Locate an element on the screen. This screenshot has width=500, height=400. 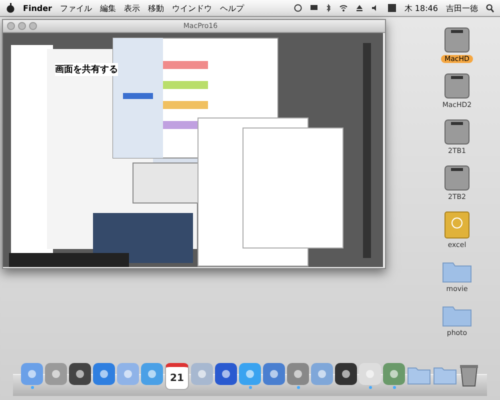
menu-item: 移動 is located at coordinates (156, 8).